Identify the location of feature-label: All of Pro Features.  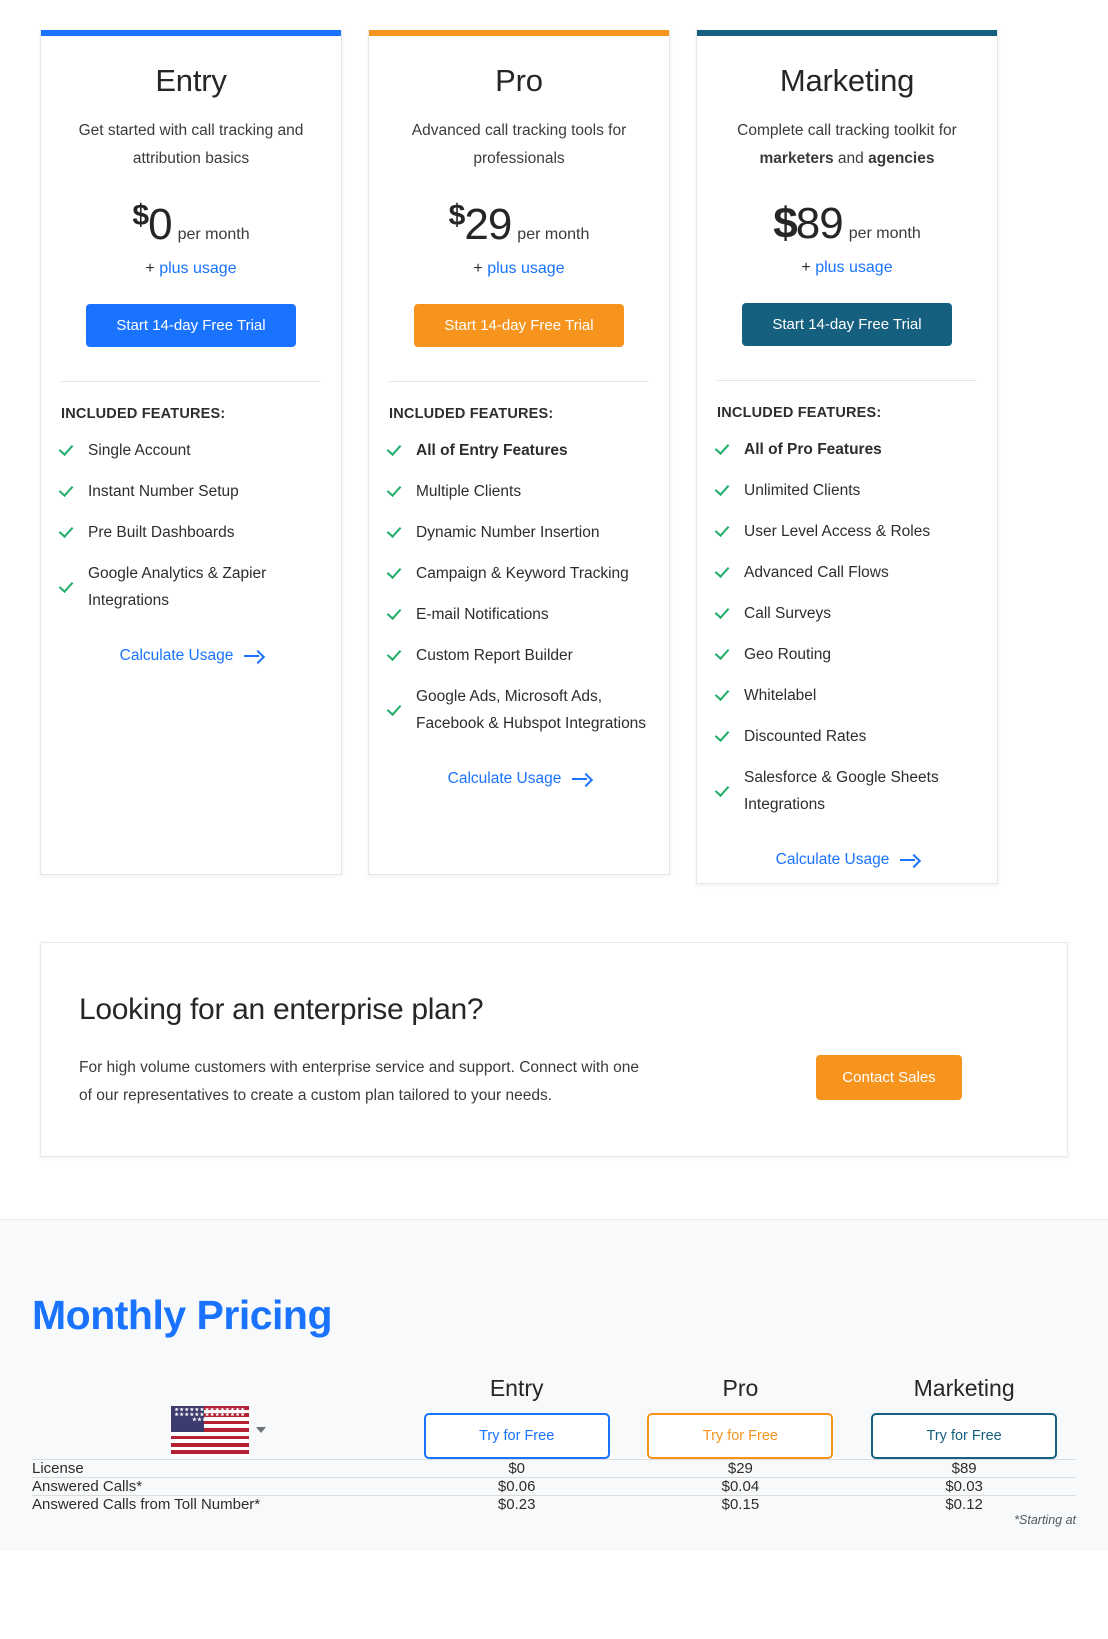
(813, 449).